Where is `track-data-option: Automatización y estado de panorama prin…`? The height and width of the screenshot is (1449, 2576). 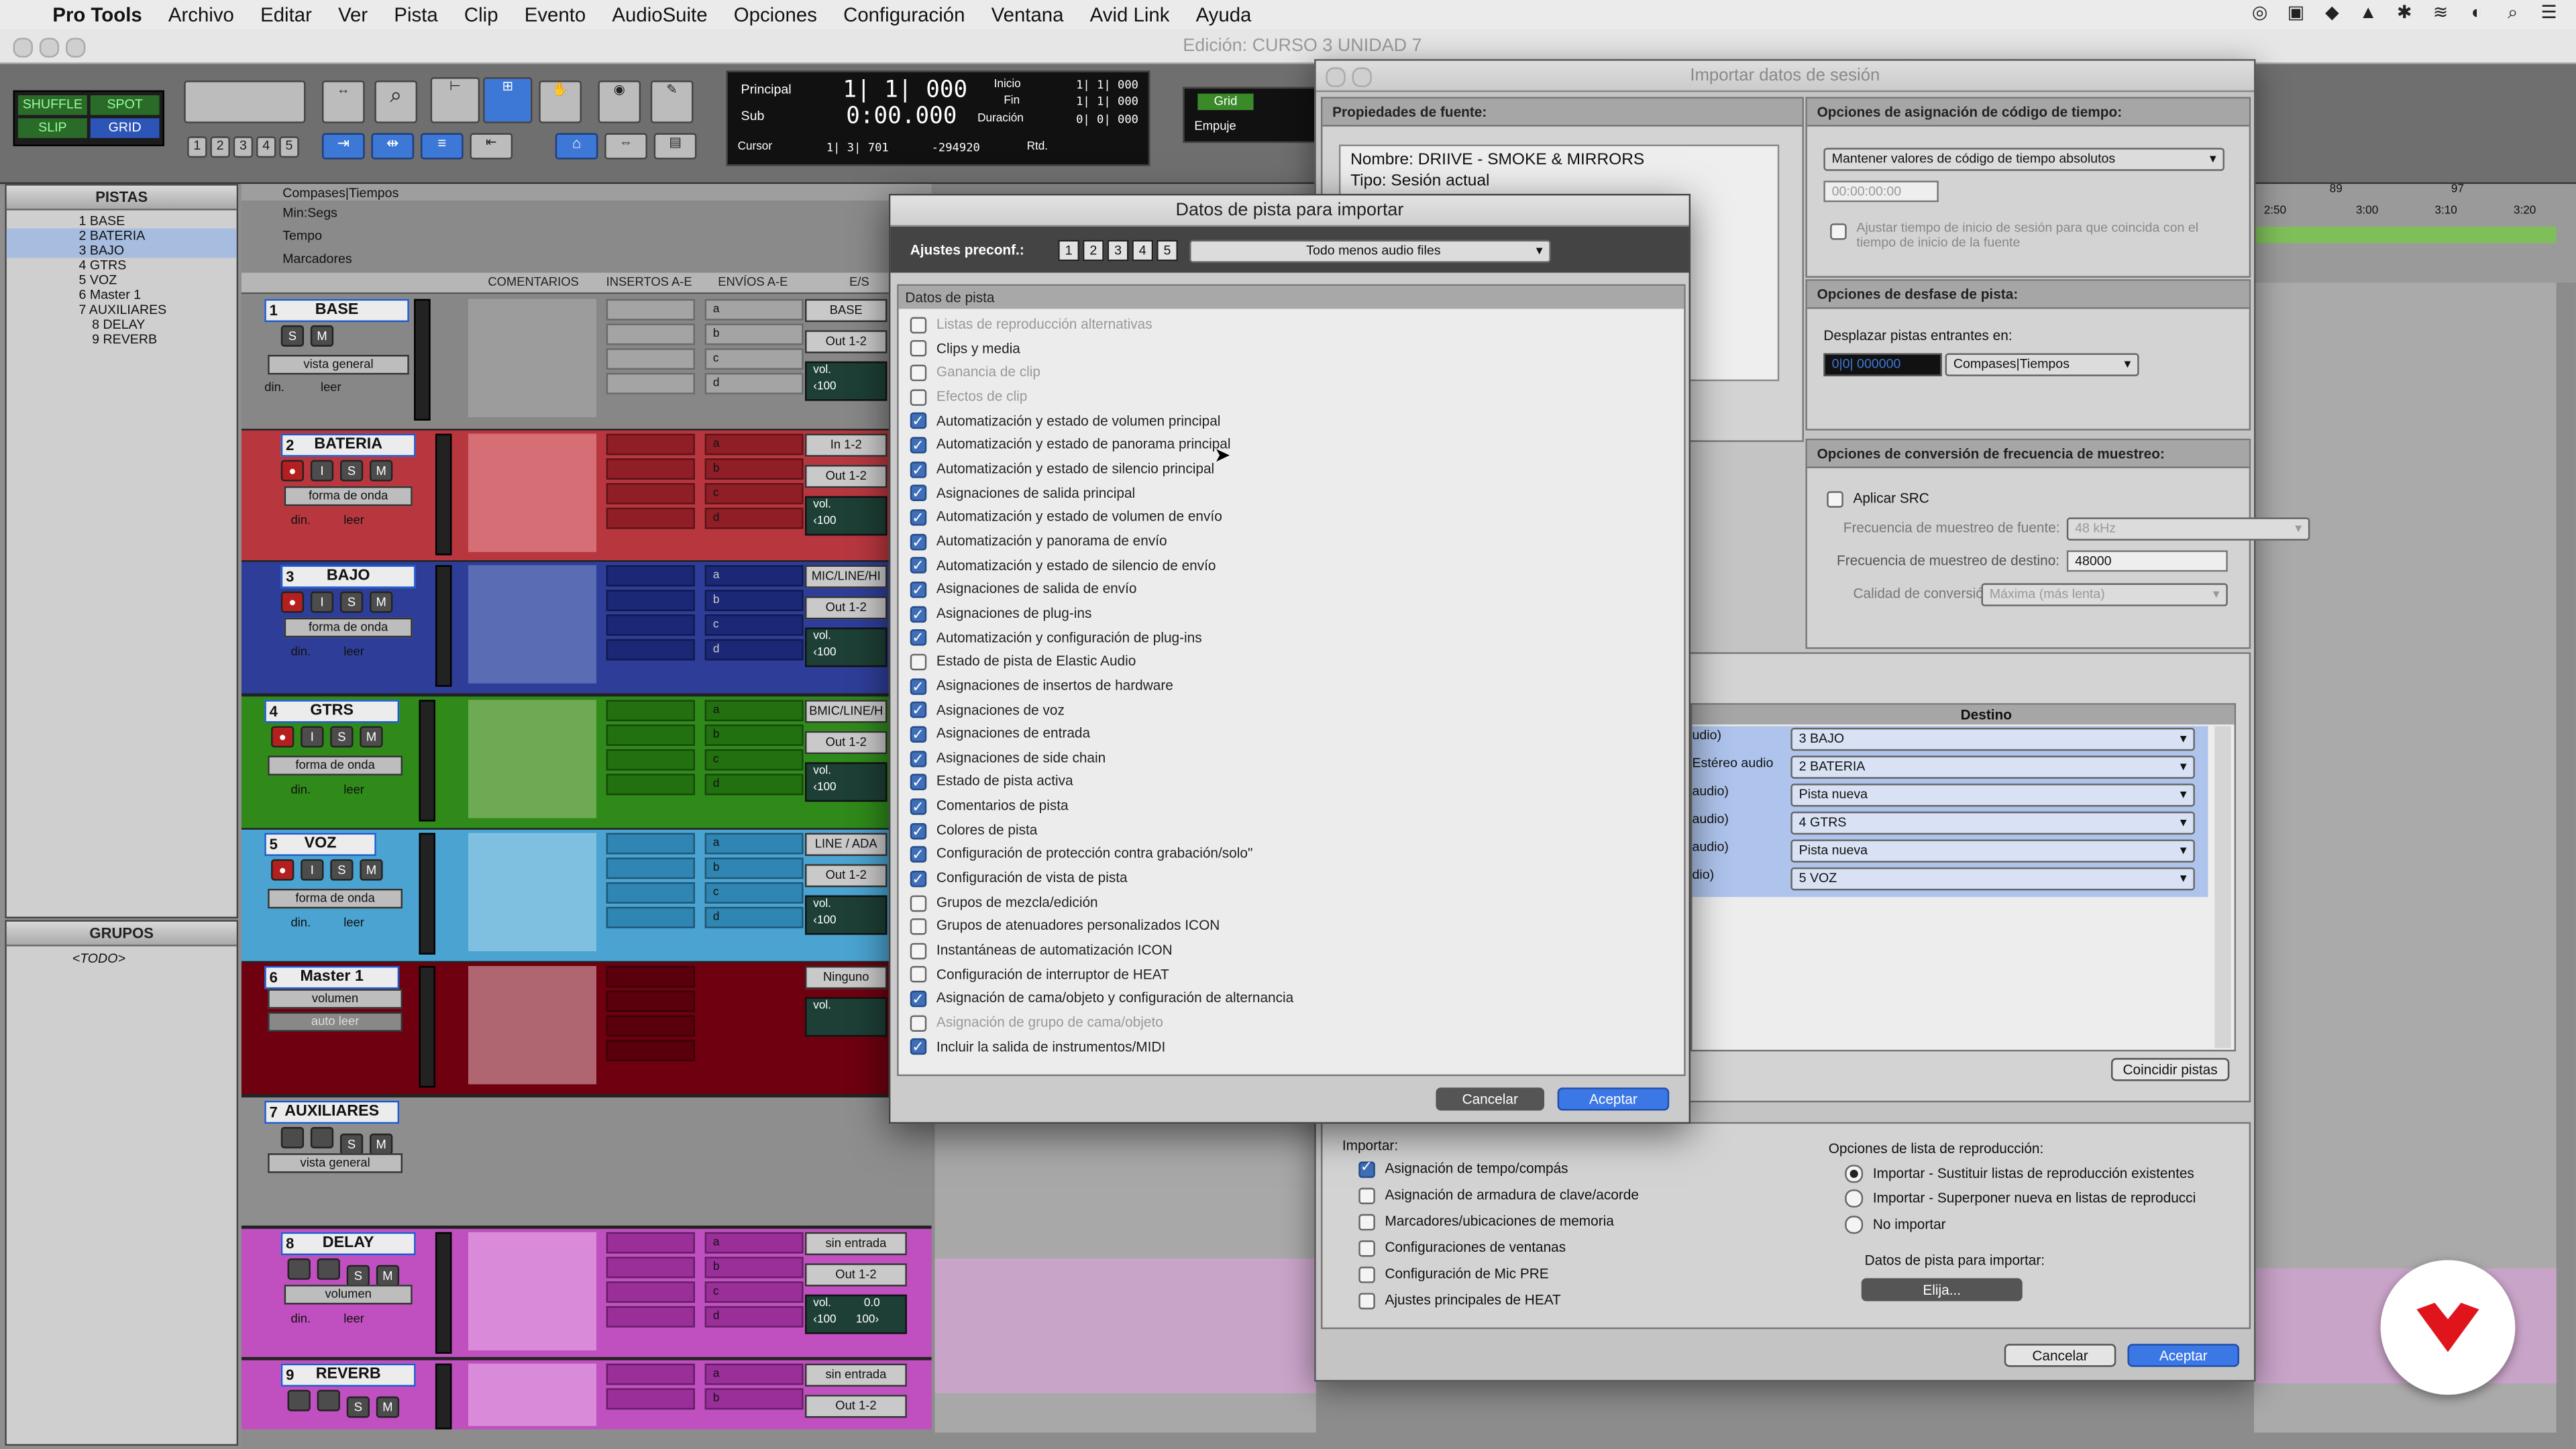
track-data-option: Automatización y estado de panorama prin… is located at coordinates (1291, 445).